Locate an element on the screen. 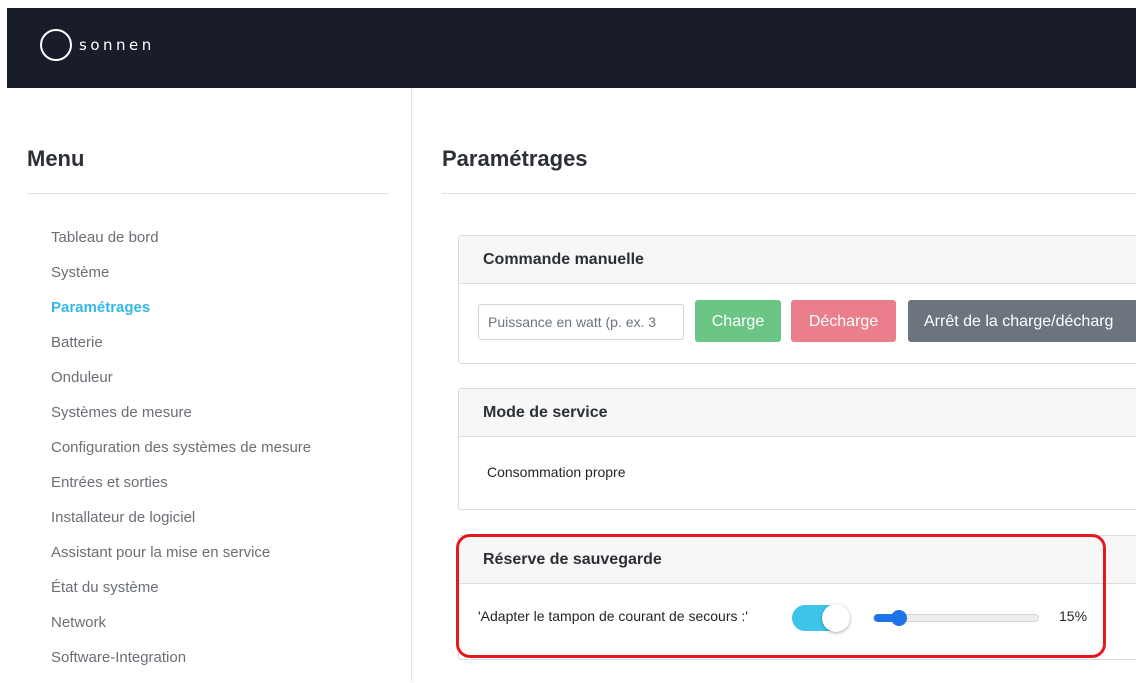 The image size is (1136, 683). manual-control-title: Commande manuelle is located at coordinates (797, 260).